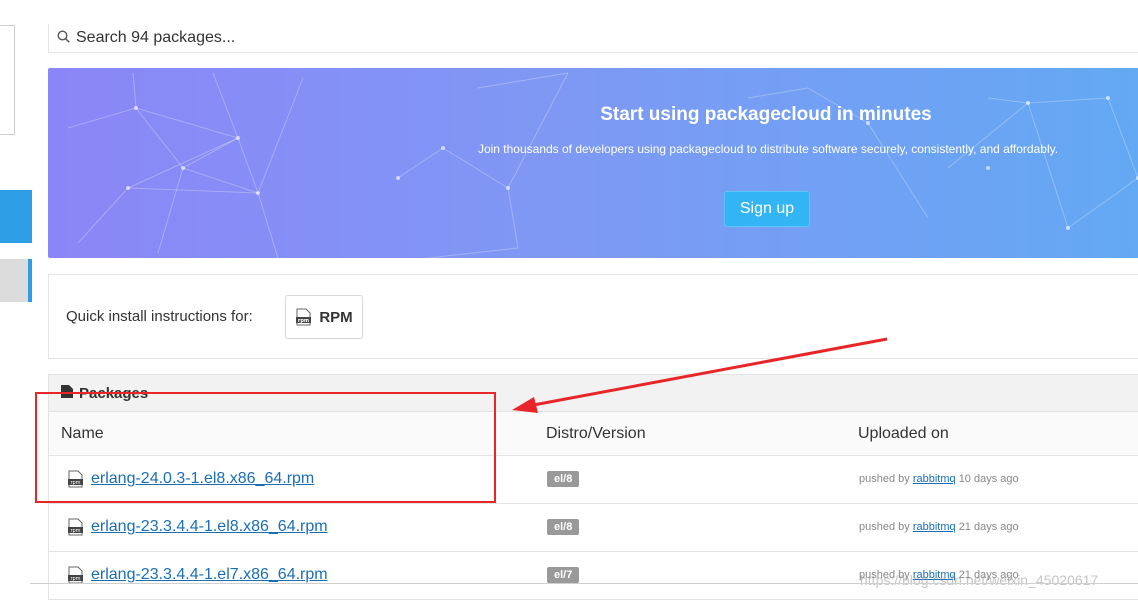 The image size is (1138, 600). I want to click on package-link: erlang-23.3.4.4-1.el7.x86_64.rpm, so click(209, 575).